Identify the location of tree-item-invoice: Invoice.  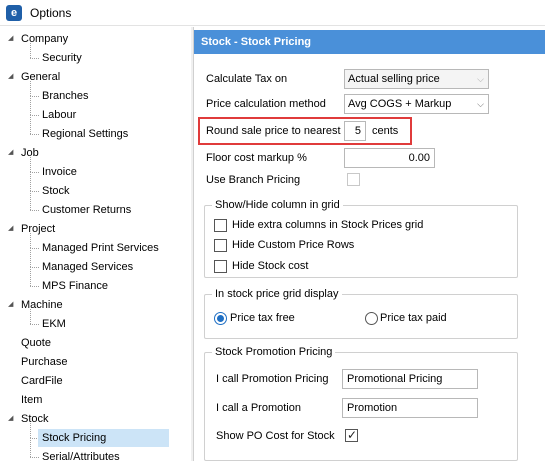
(59, 172).